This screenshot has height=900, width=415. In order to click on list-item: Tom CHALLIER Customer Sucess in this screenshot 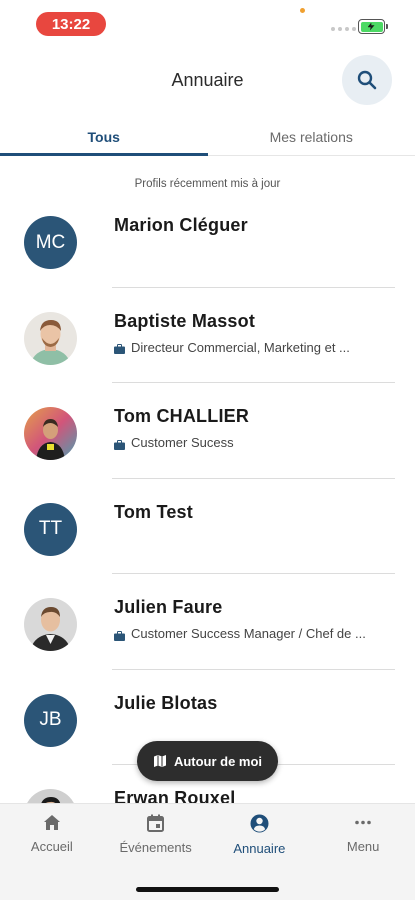, I will do `click(207, 431)`.